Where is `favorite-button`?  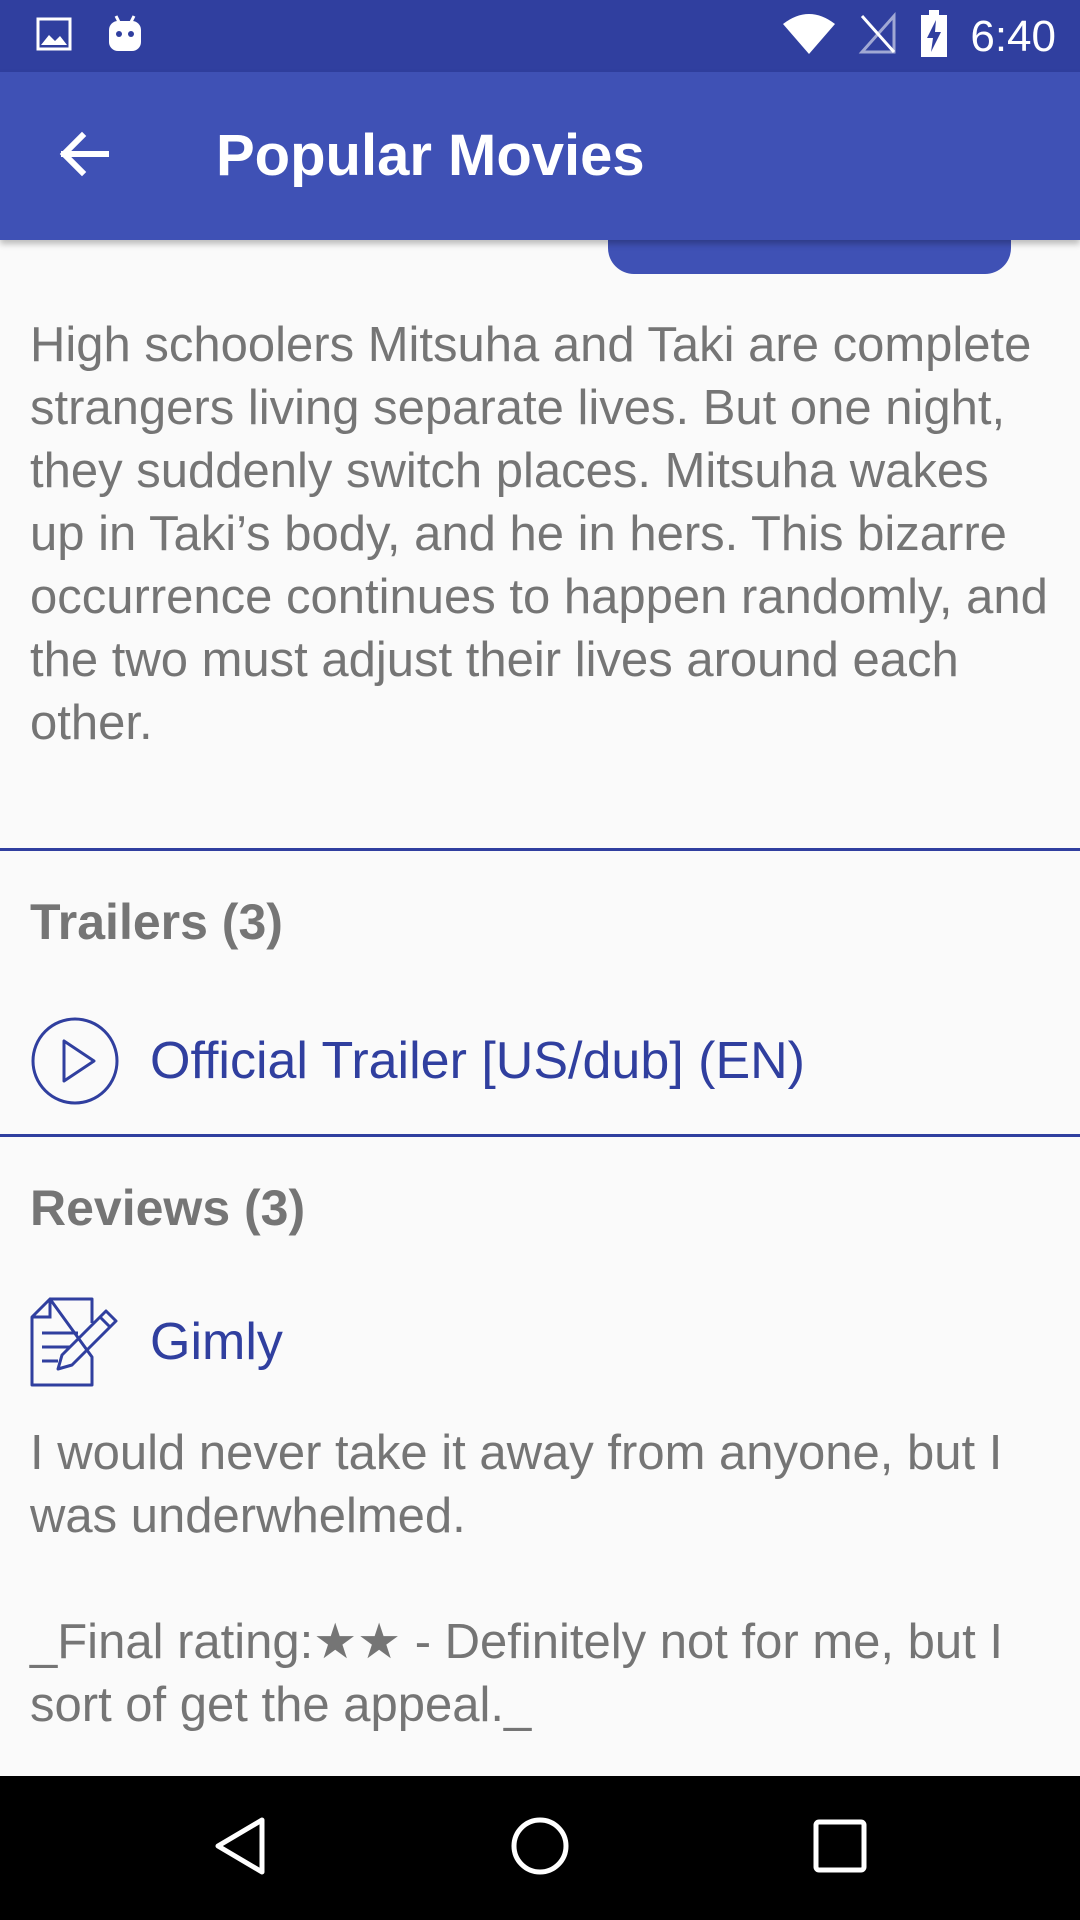 favorite-button is located at coordinates (809, 257).